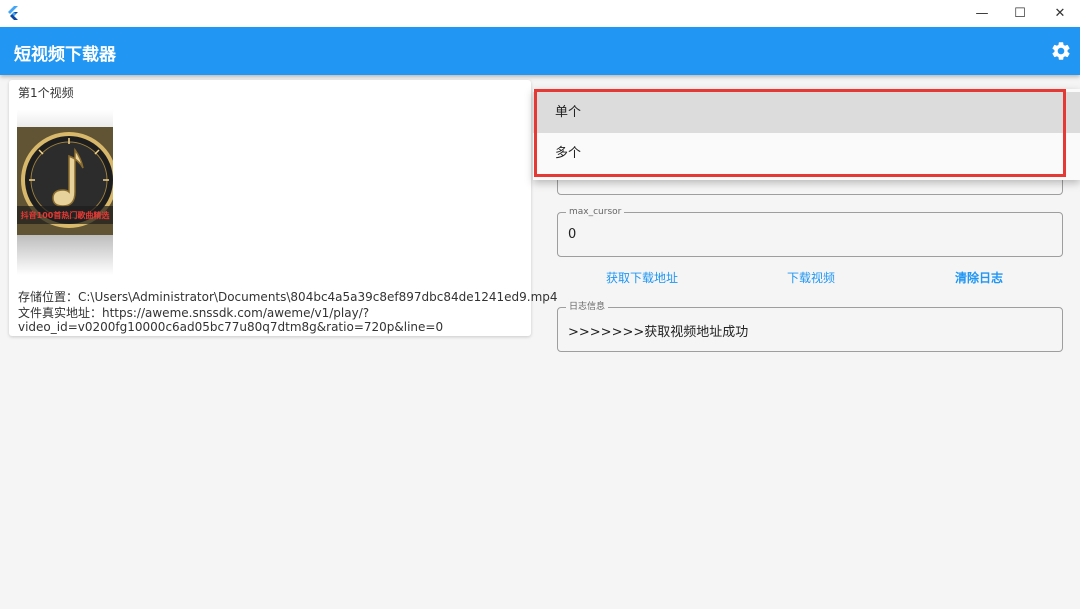 The image size is (1080, 609). What do you see at coordinates (540, 13) in the screenshot?
I see `window-titlebar: — ☐ ✕` at bounding box center [540, 13].